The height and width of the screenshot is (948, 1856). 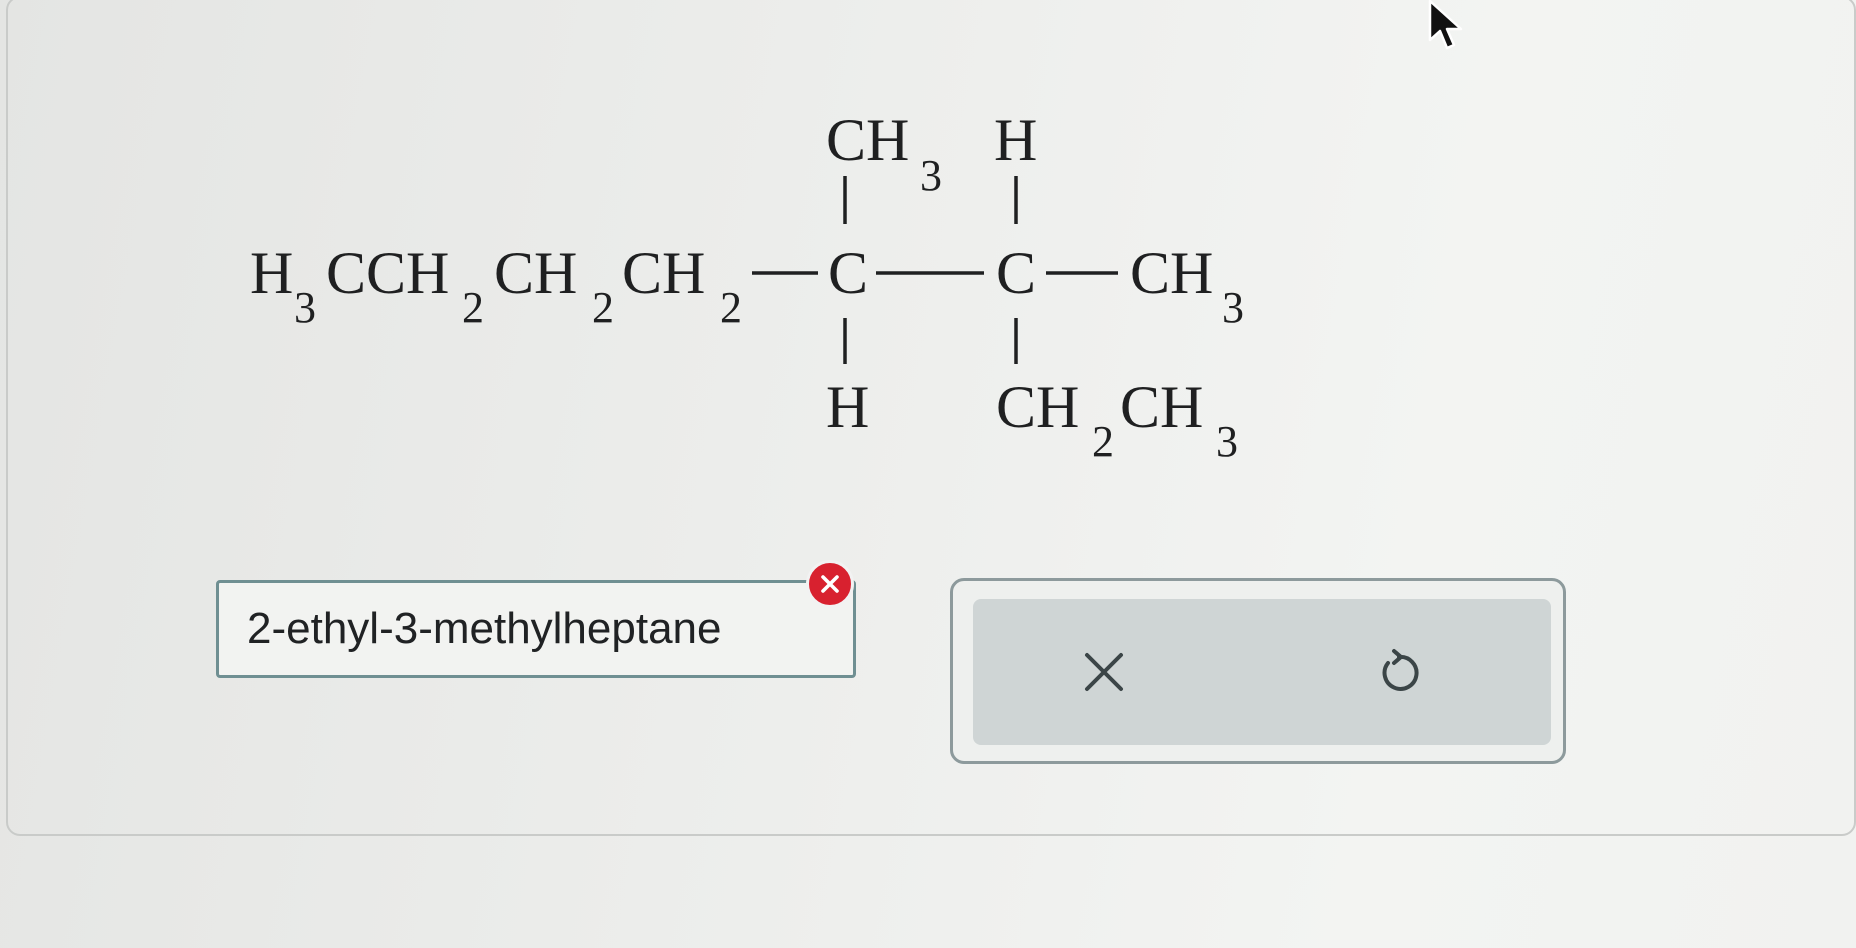 I want to click on chain-cch: CCH, so click(x=387, y=273).